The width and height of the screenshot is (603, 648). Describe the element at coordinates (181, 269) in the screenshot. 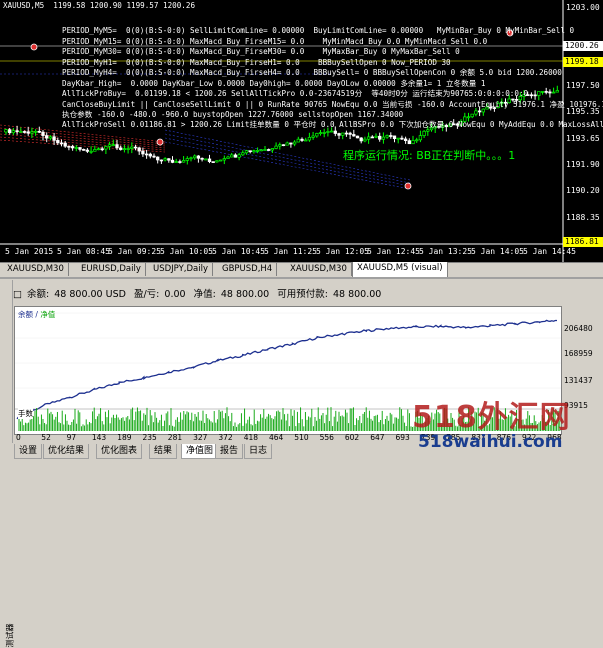

I see `chart-tab: USDJPY,Daily` at that location.